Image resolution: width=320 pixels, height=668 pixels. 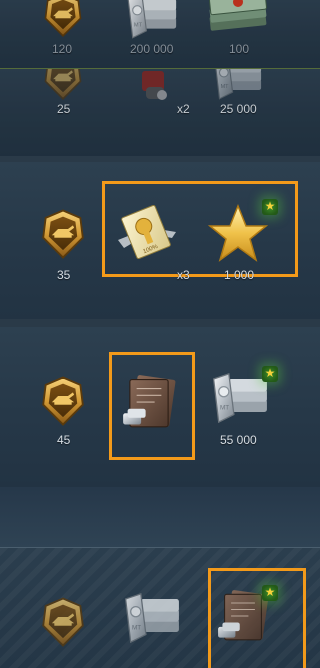 I want to click on level-label: 35, so click(x=64, y=275).